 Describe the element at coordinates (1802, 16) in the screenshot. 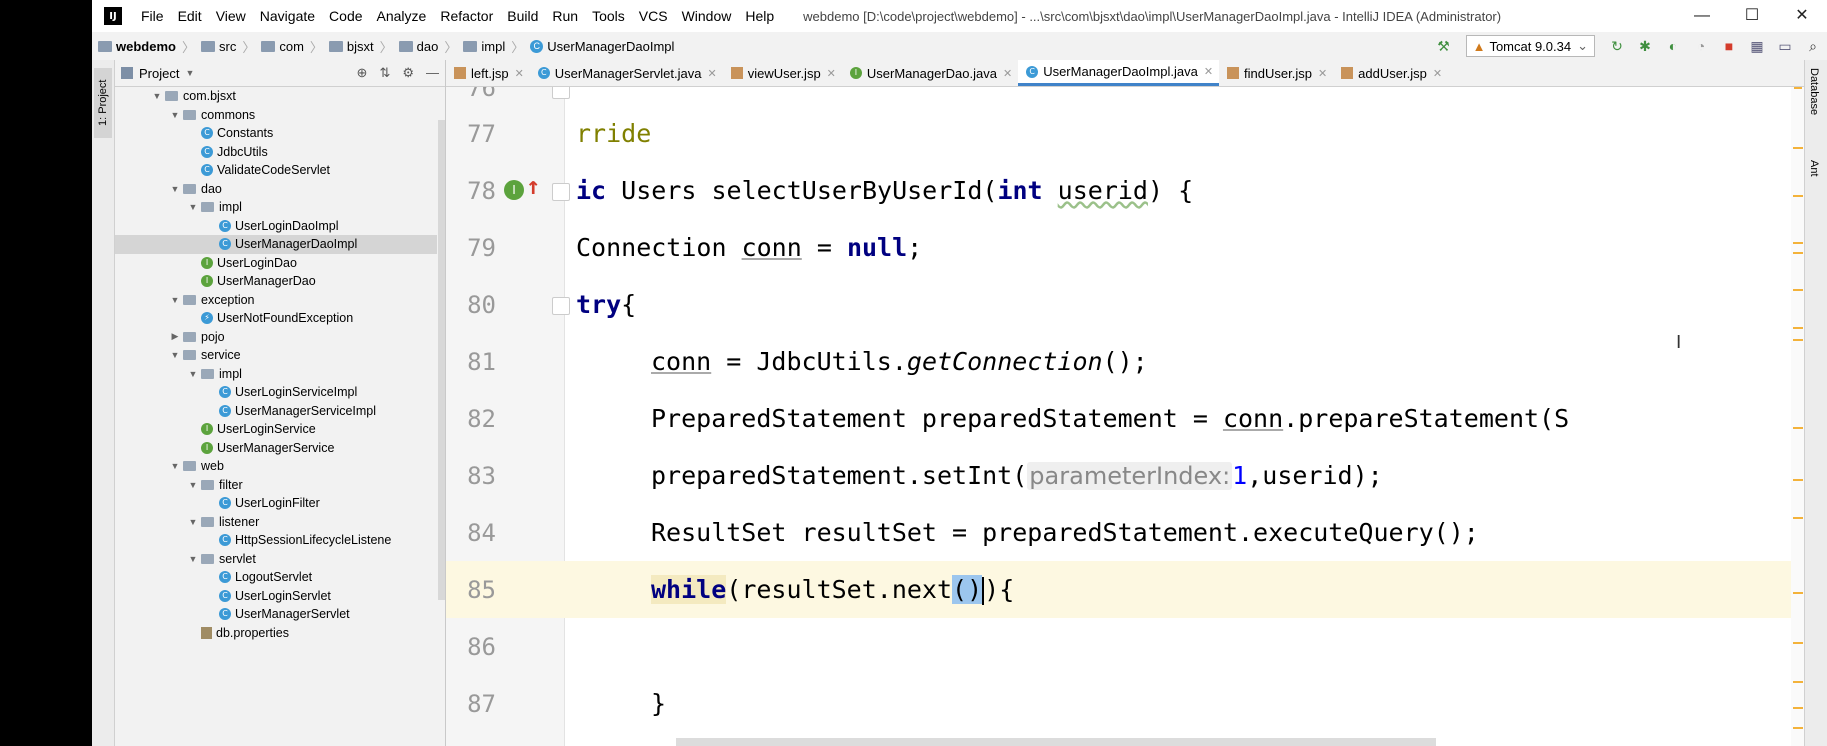

I see `close-button: ✕` at that location.